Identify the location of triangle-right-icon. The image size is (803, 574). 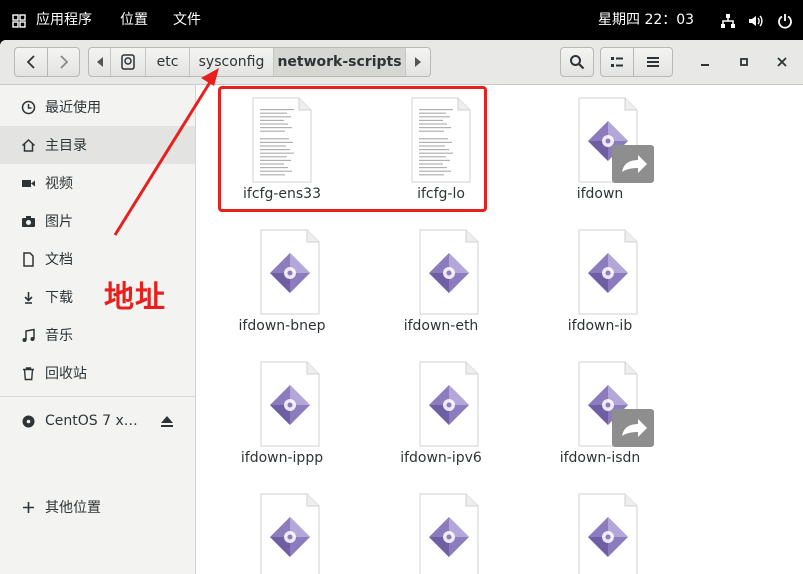
(418, 62).